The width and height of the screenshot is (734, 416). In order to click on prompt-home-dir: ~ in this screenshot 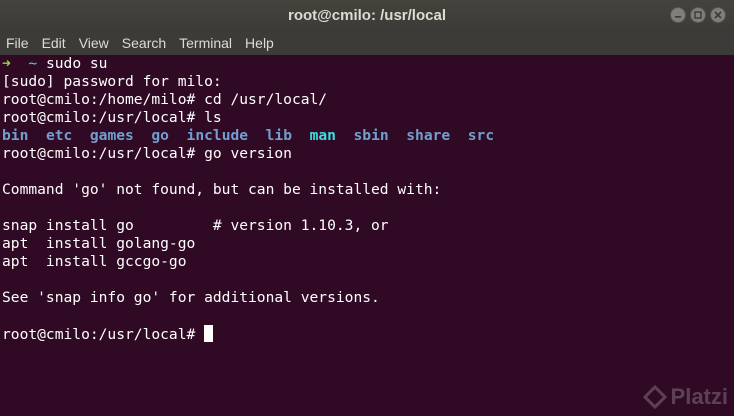, I will do `click(33, 63)`.